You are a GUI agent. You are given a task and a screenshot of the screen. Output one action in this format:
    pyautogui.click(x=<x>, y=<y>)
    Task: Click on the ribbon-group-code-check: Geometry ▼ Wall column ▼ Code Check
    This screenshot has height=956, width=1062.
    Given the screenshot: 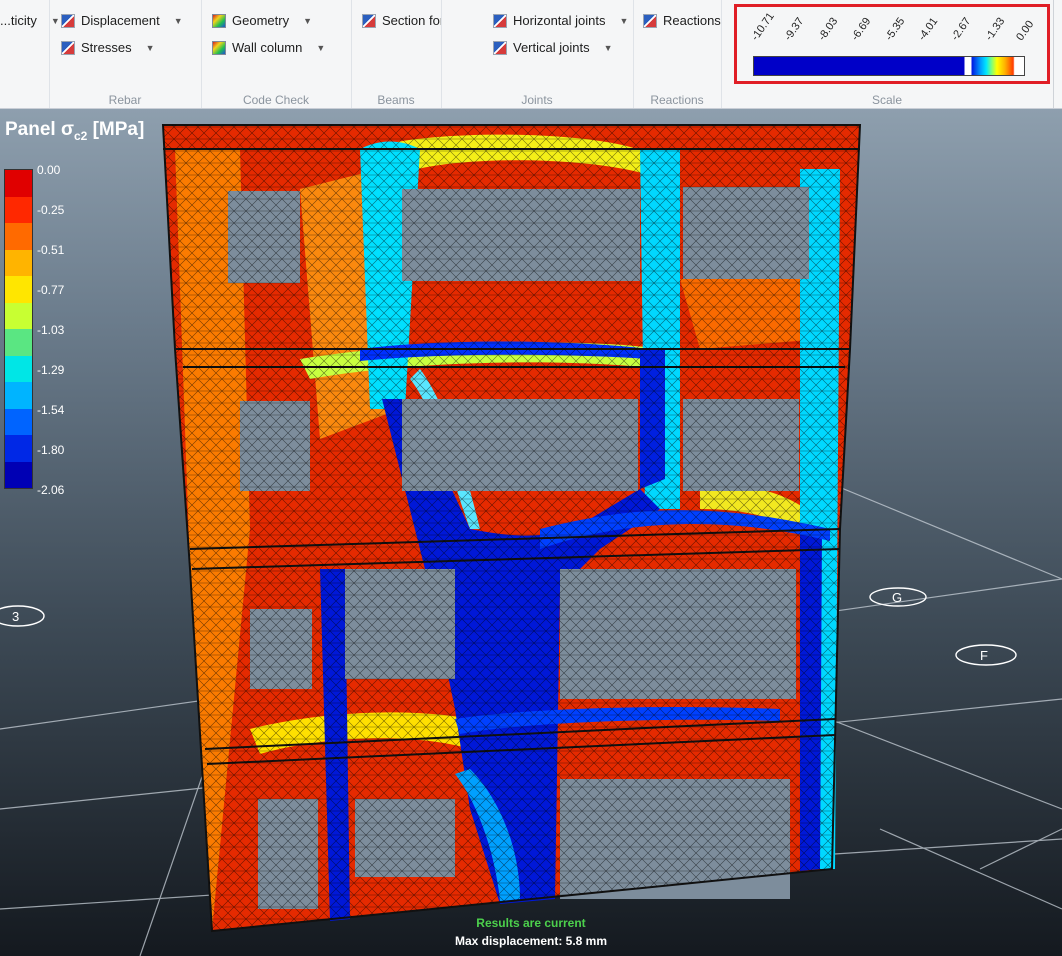 What is the action you would take?
    pyautogui.click(x=276, y=54)
    